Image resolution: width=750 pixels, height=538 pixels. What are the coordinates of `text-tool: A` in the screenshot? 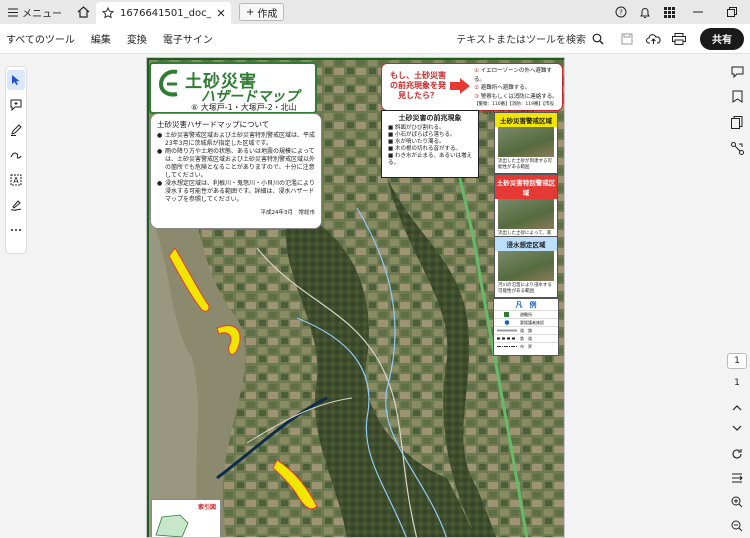 It's located at (16, 180).